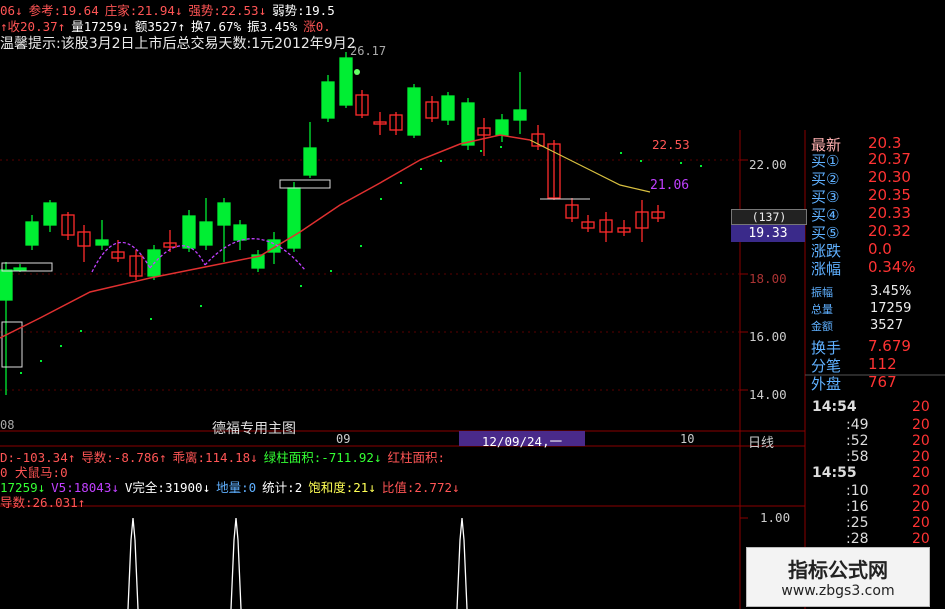 This screenshot has width=945, height=609. Describe the element at coordinates (670, 185) in the screenshot. I see `support-label: 21.06` at that location.